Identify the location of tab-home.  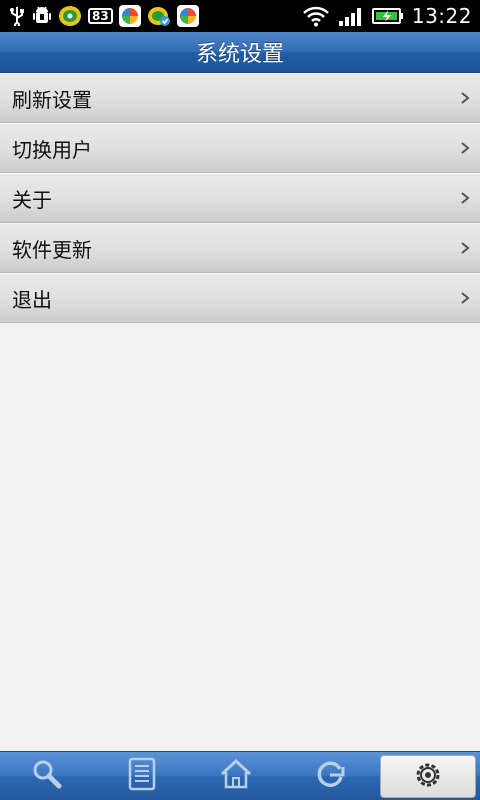
(236, 776).